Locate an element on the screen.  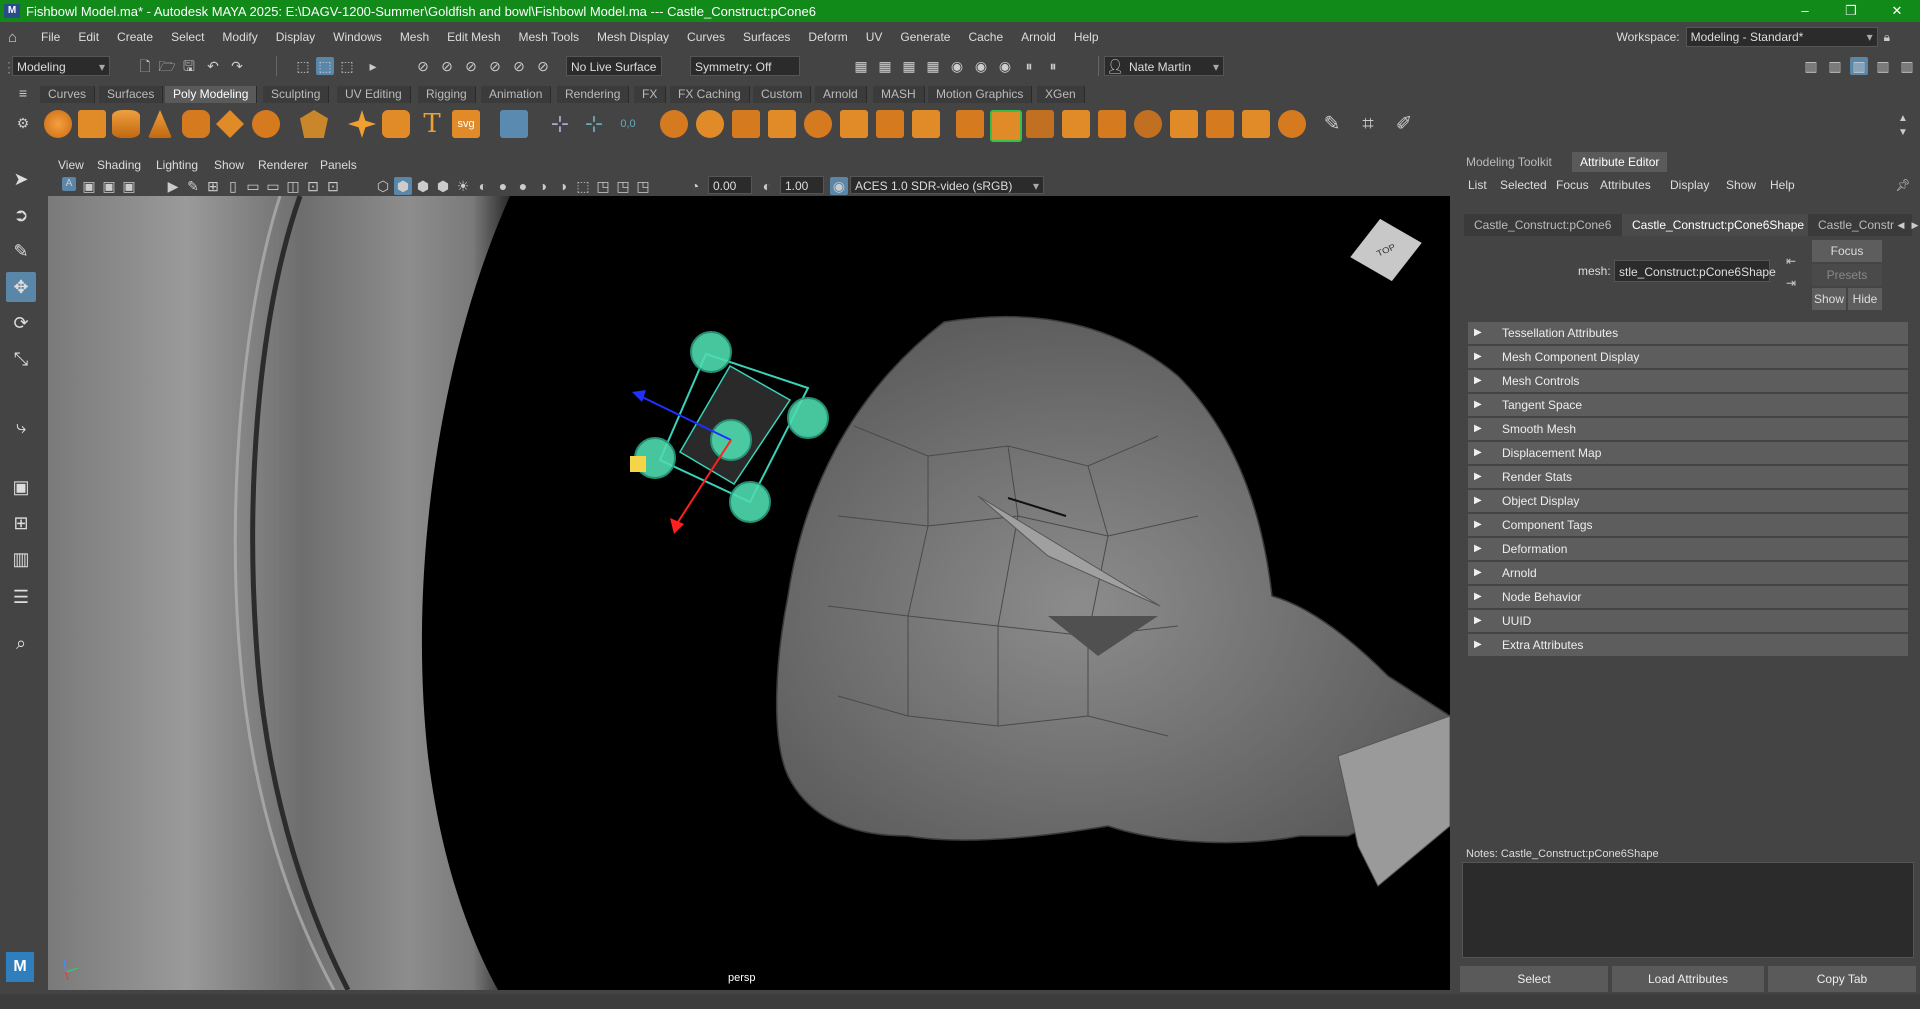
ae-menu-list: List is located at coordinates (1477, 185).